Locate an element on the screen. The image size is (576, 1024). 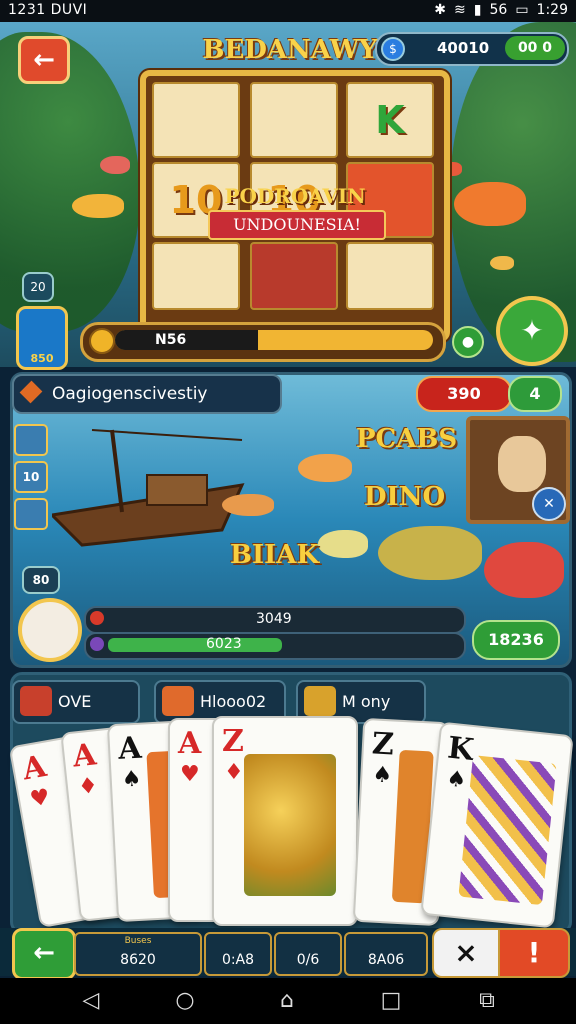
slot-cell: K is located at coordinates (390, 120).